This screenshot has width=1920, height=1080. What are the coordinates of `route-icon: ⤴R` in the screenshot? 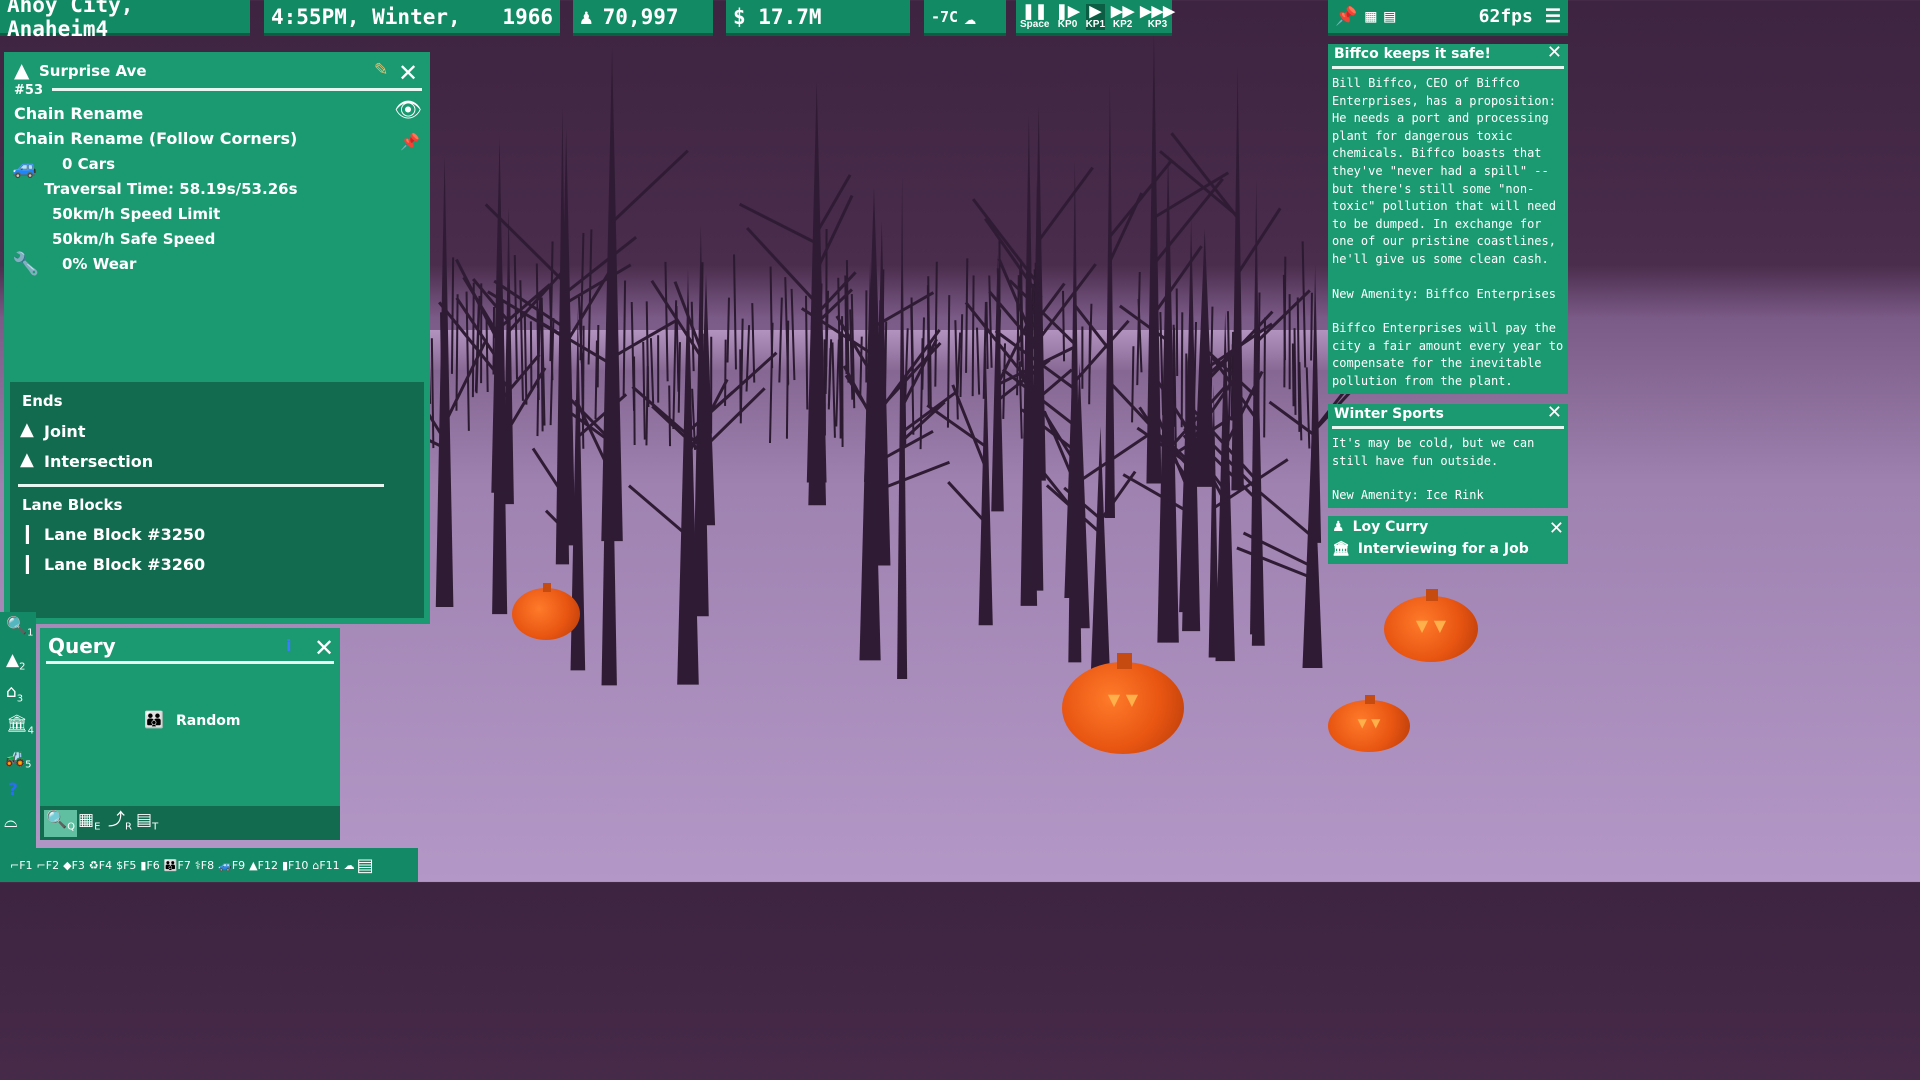 It's located at (120, 823).